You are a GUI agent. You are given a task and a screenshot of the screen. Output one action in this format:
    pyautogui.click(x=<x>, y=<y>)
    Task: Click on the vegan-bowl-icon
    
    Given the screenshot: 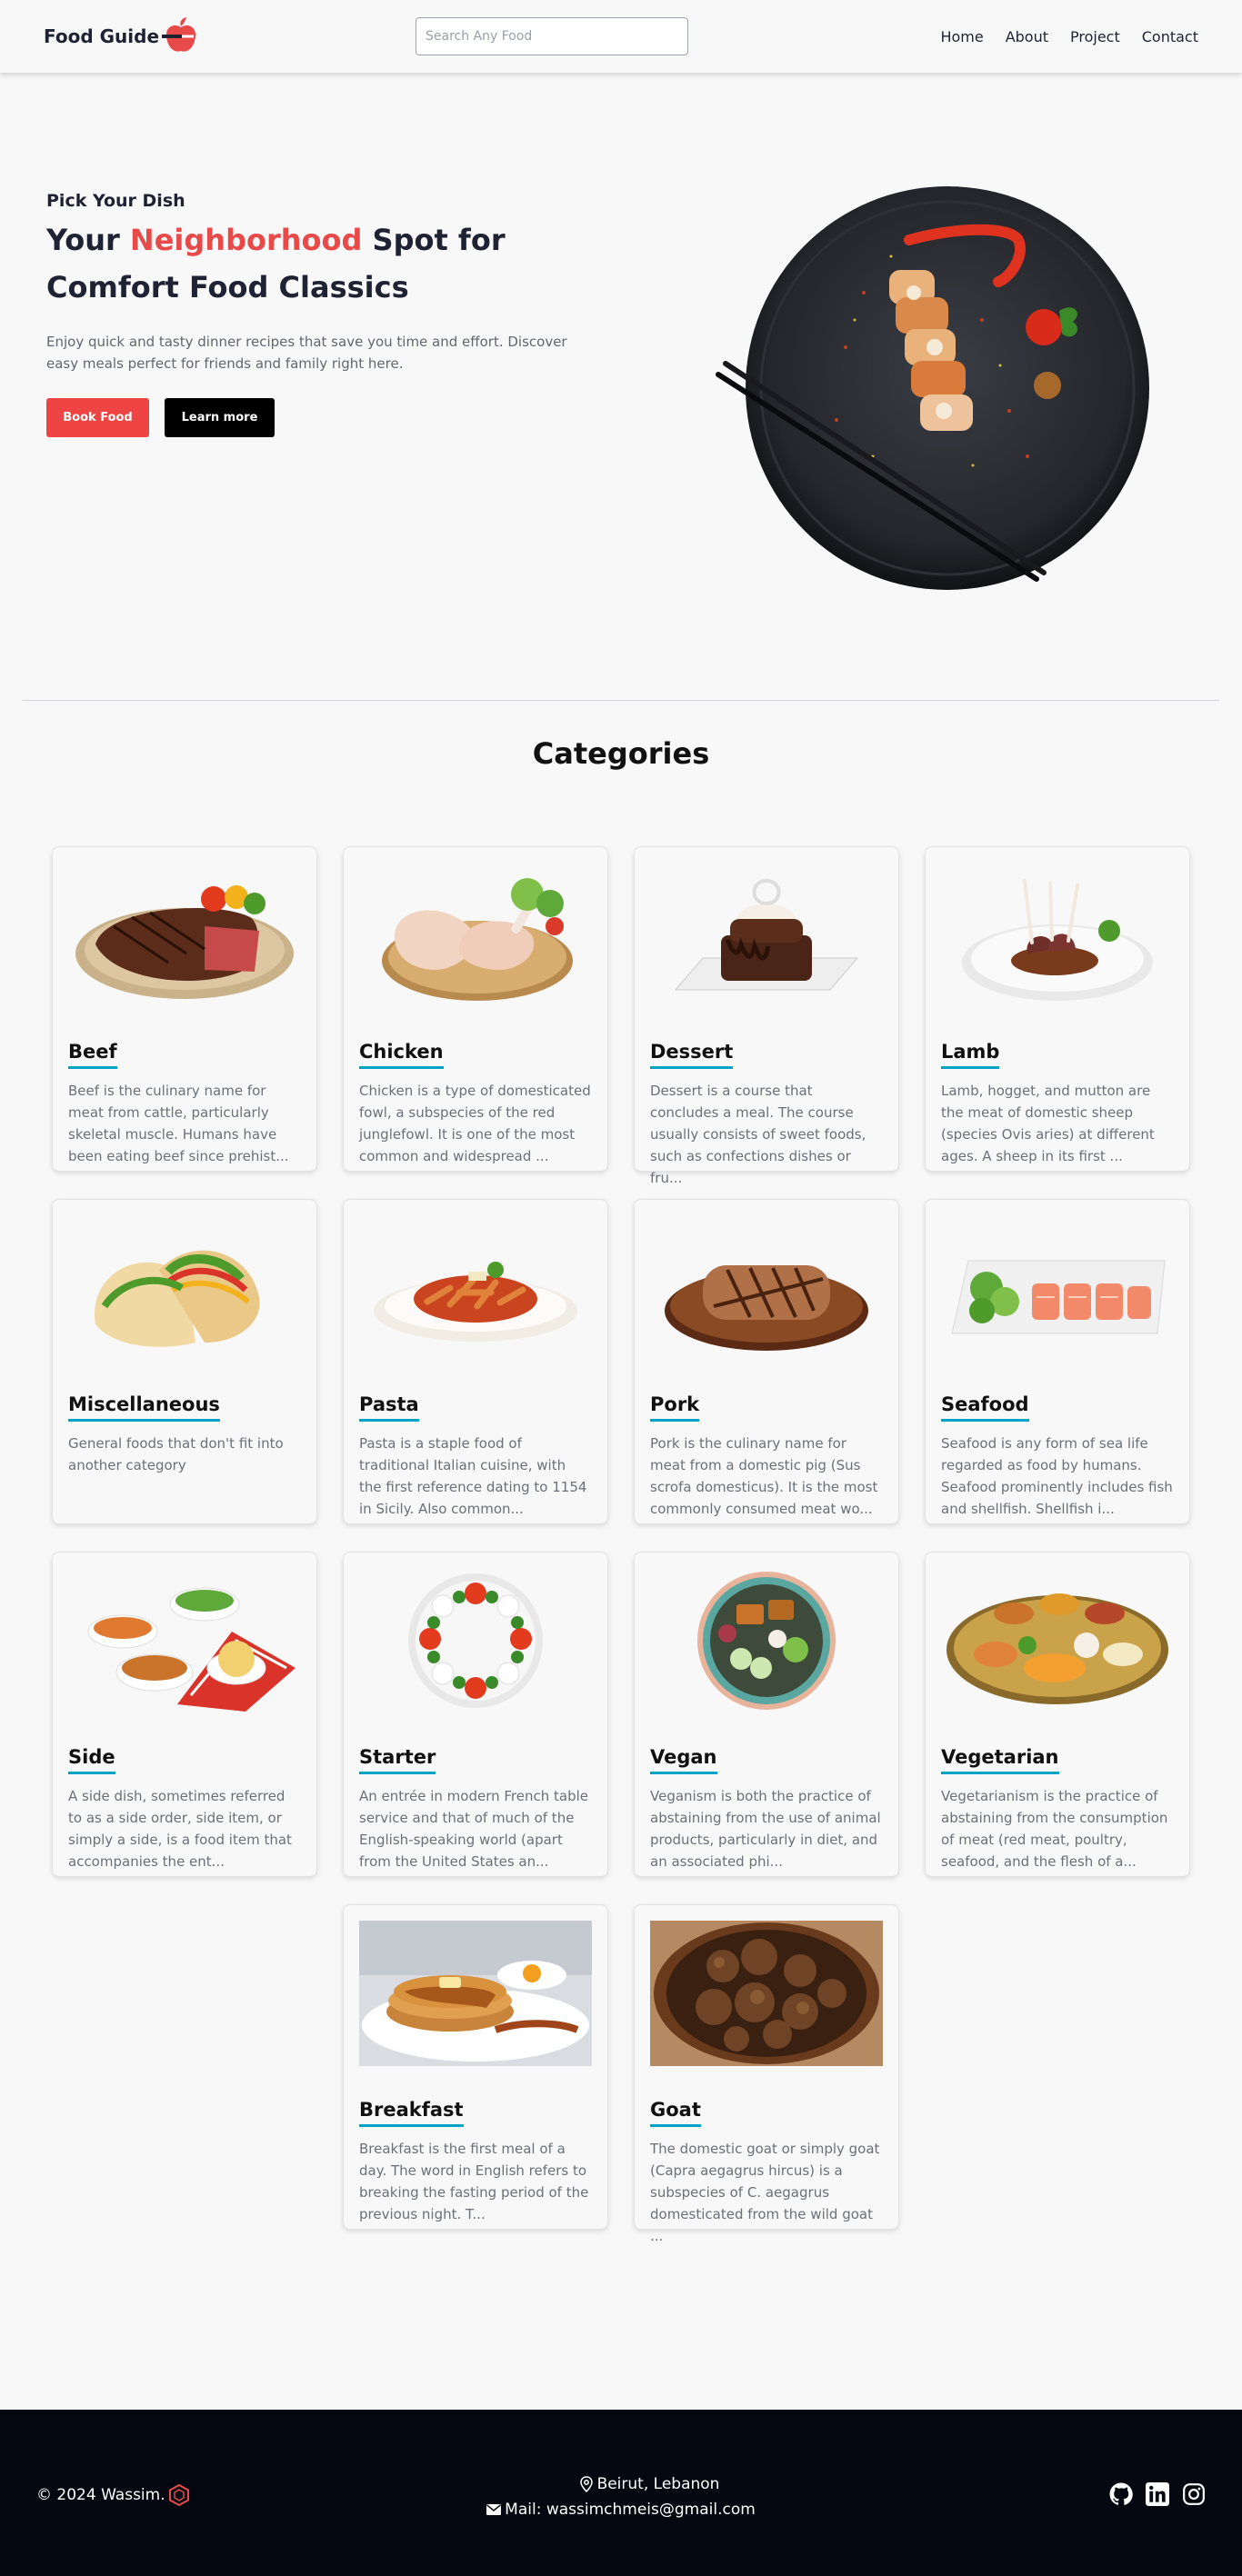 What is the action you would take?
    pyautogui.click(x=766, y=1641)
    